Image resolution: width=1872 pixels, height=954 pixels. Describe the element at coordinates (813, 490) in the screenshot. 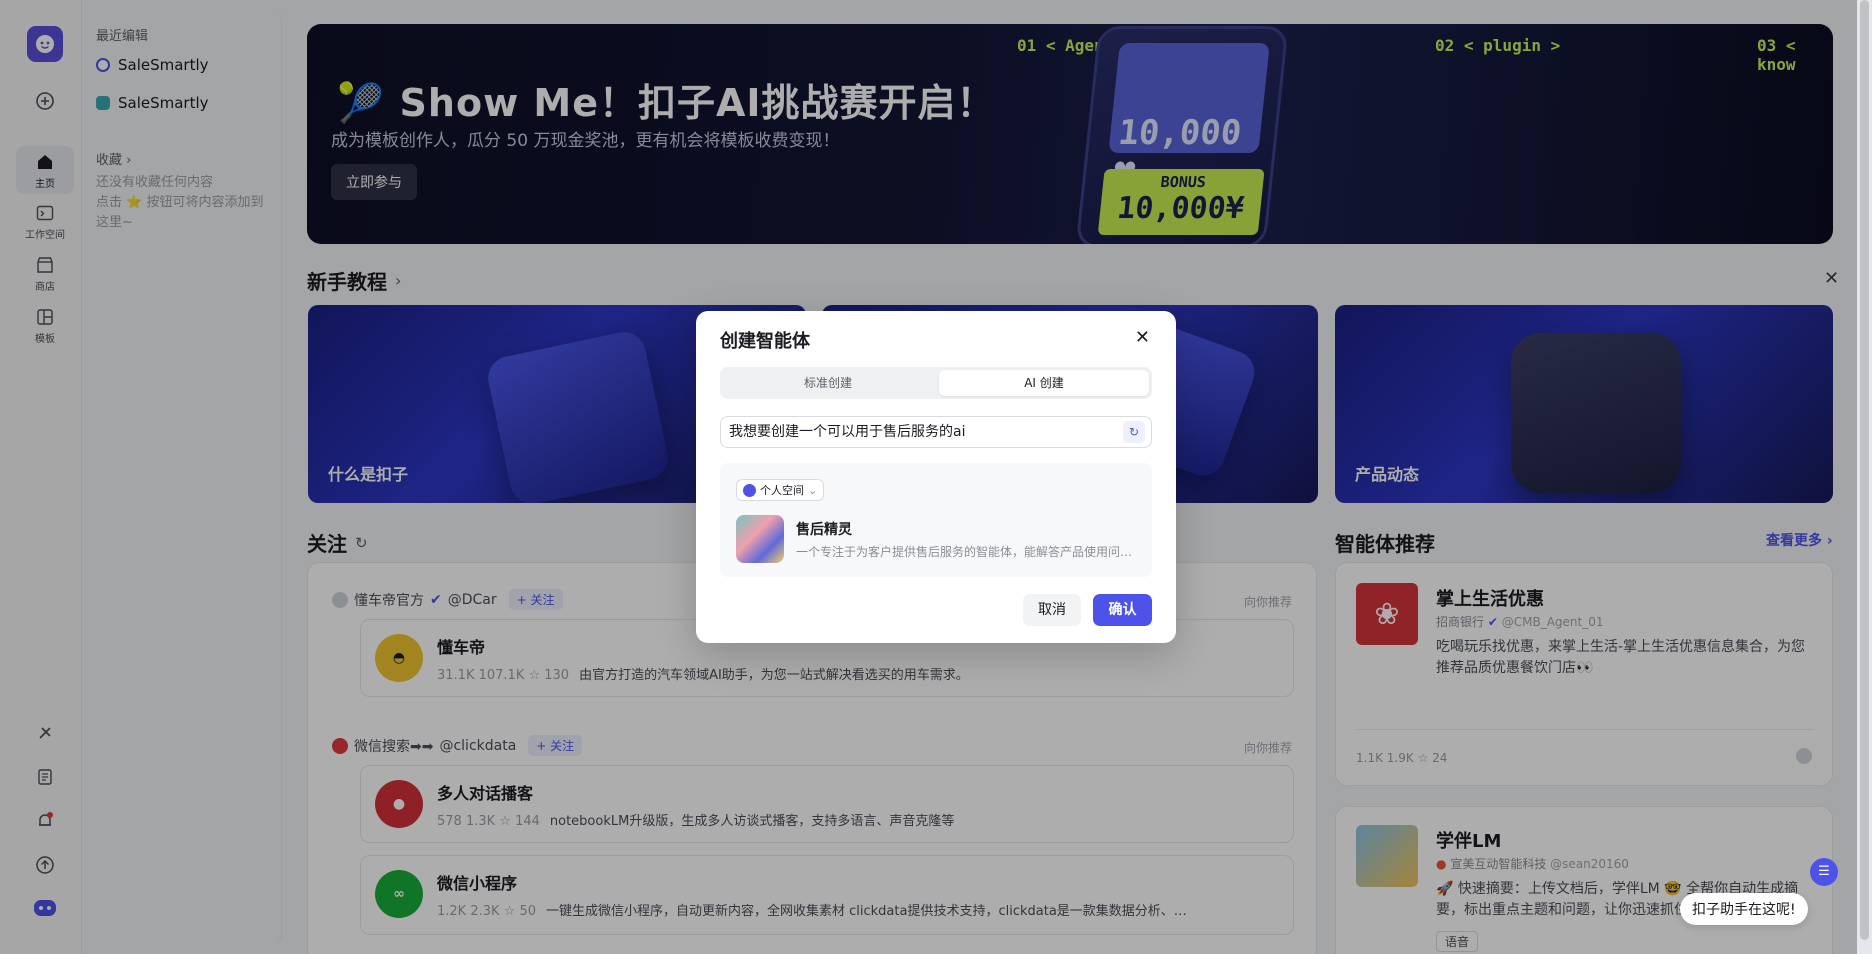

I see `chevron-down-icon: ⌄` at that location.